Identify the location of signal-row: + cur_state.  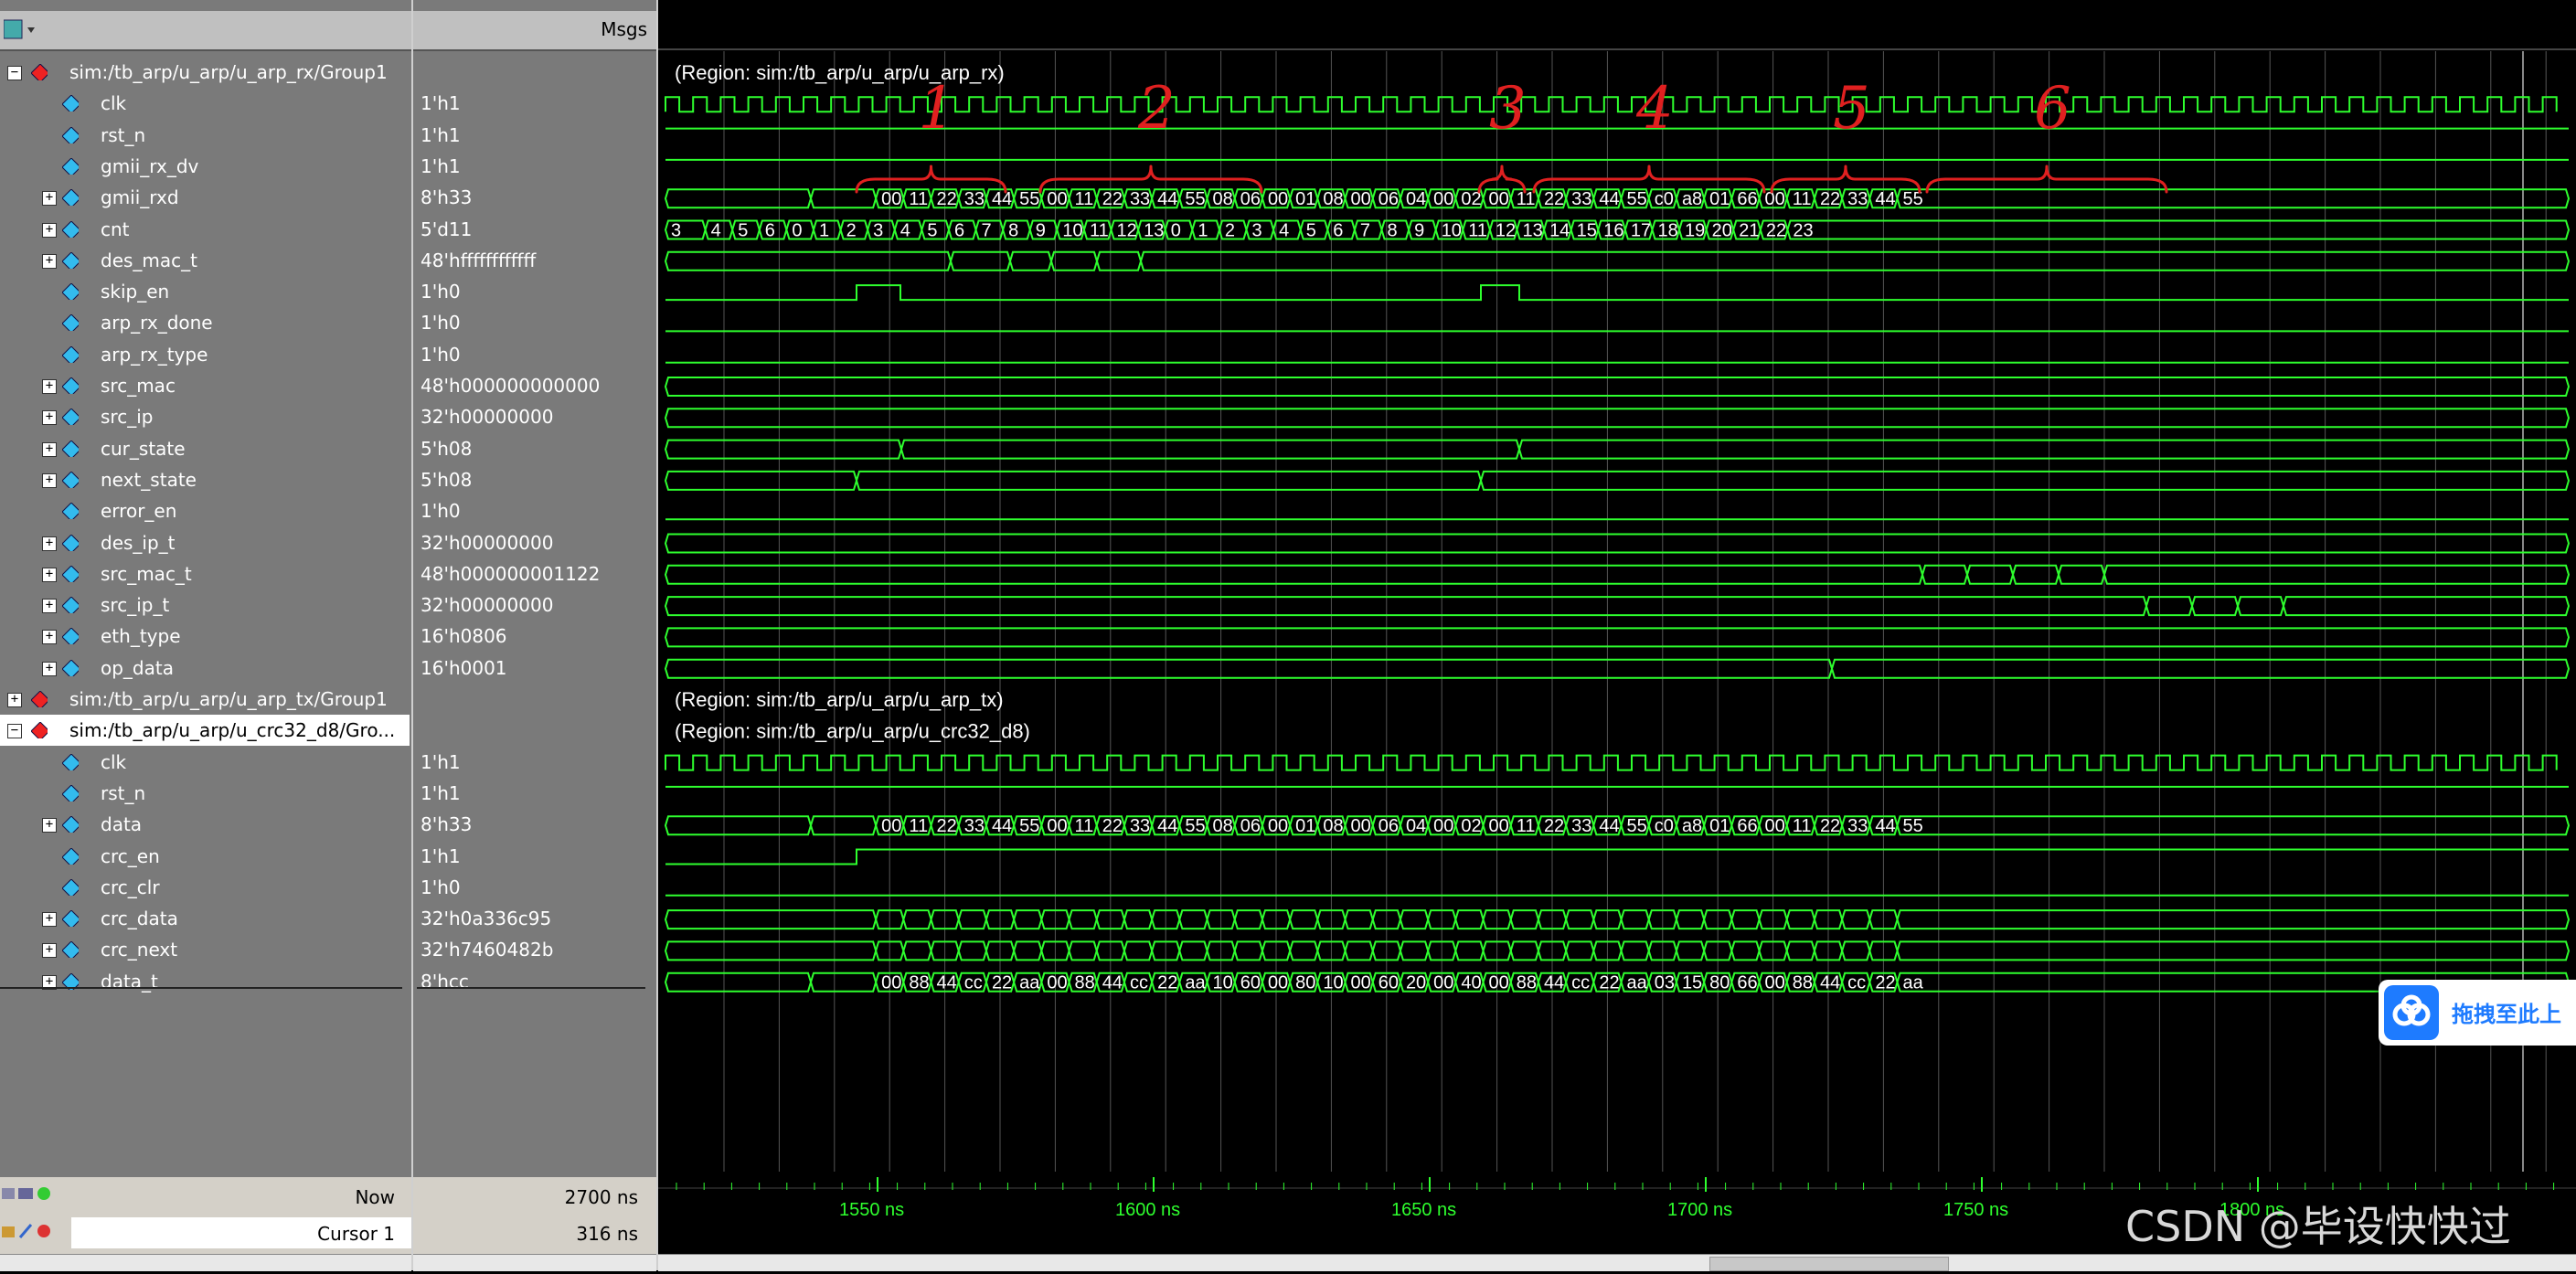
(205, 448).